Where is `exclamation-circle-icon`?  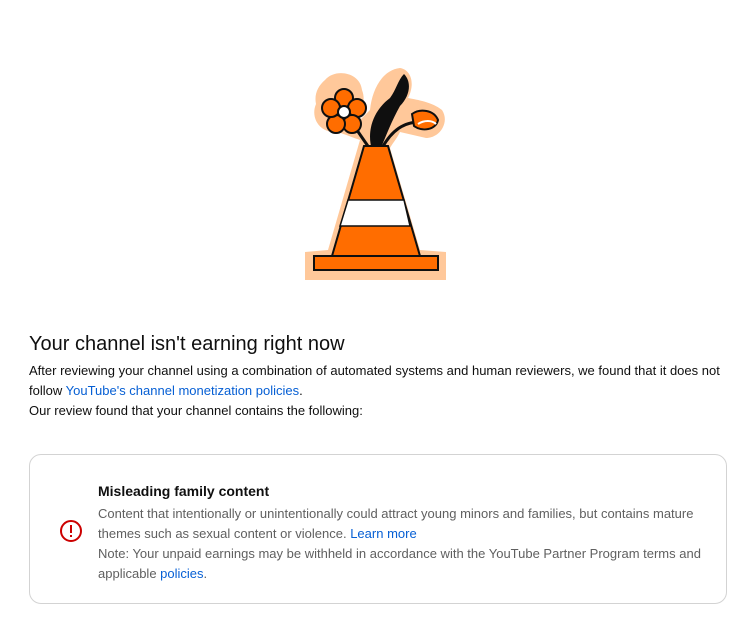
exclamation-circle-icon is located at coordinates (71, 531).